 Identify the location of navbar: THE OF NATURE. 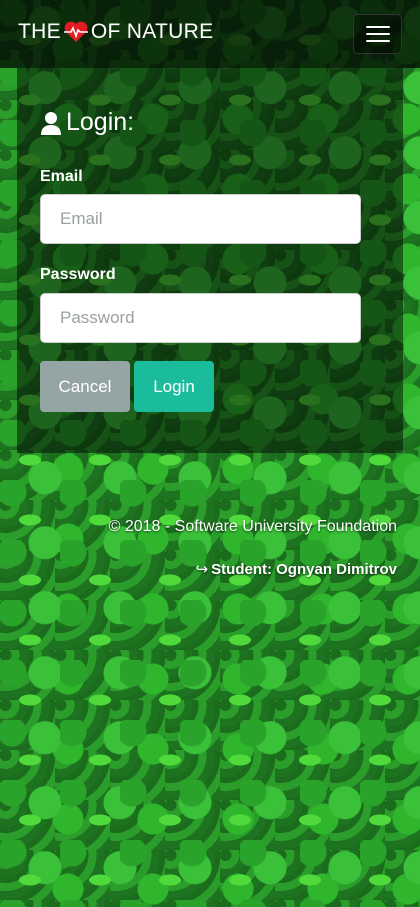
(210, 34).